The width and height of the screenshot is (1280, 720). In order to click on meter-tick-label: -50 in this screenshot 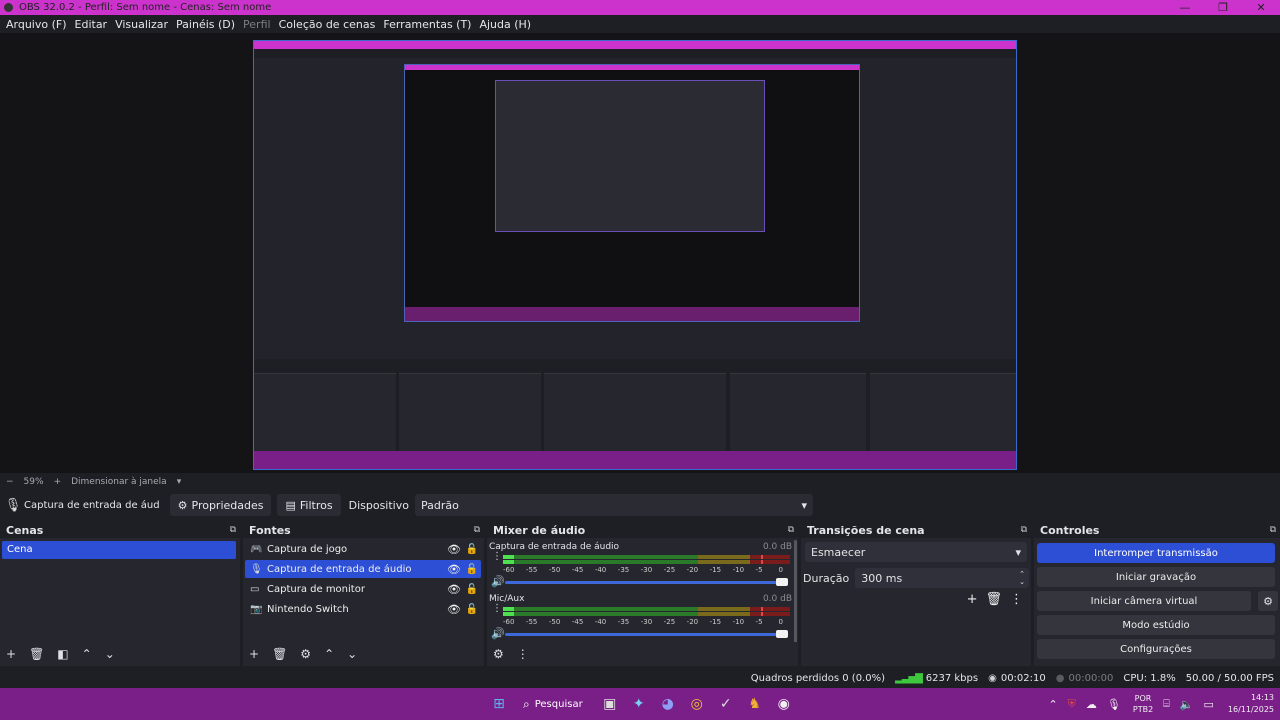, I will do `click(554, 622)`.